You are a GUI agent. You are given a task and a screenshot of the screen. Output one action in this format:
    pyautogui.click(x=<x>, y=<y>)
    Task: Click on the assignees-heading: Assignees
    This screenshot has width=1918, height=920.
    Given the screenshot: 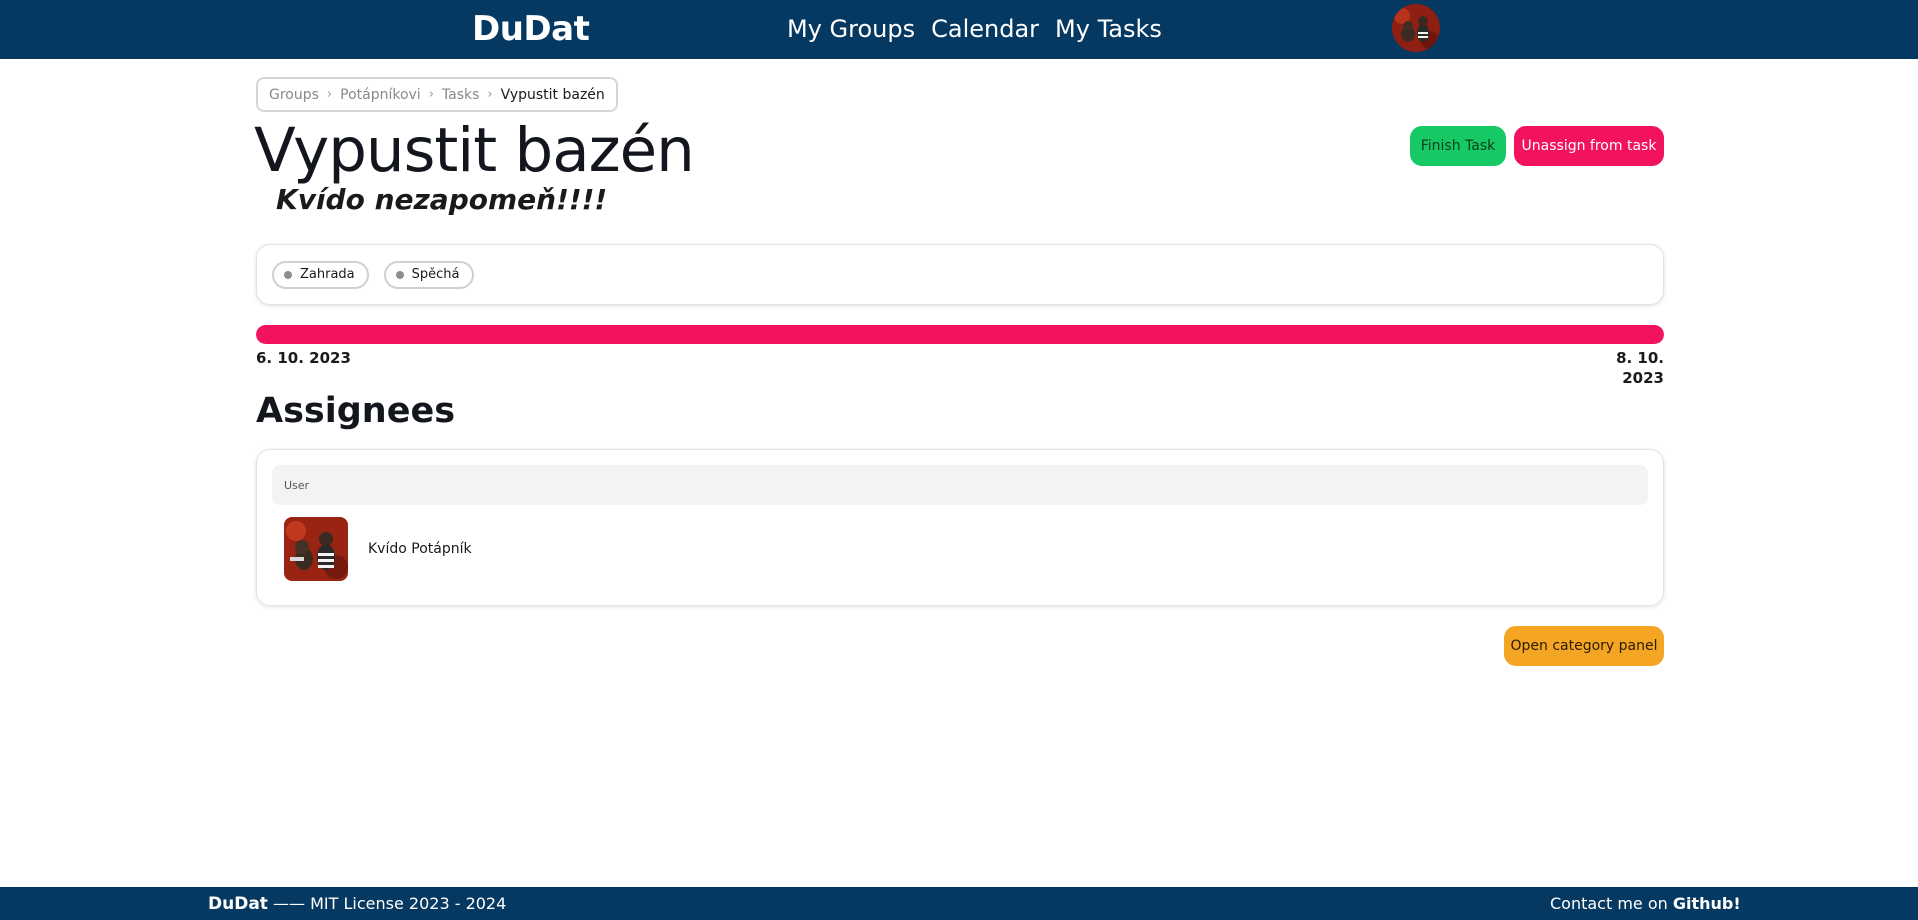 What is the action you would take?
    pyautogui.click(x=356, y=411)
    